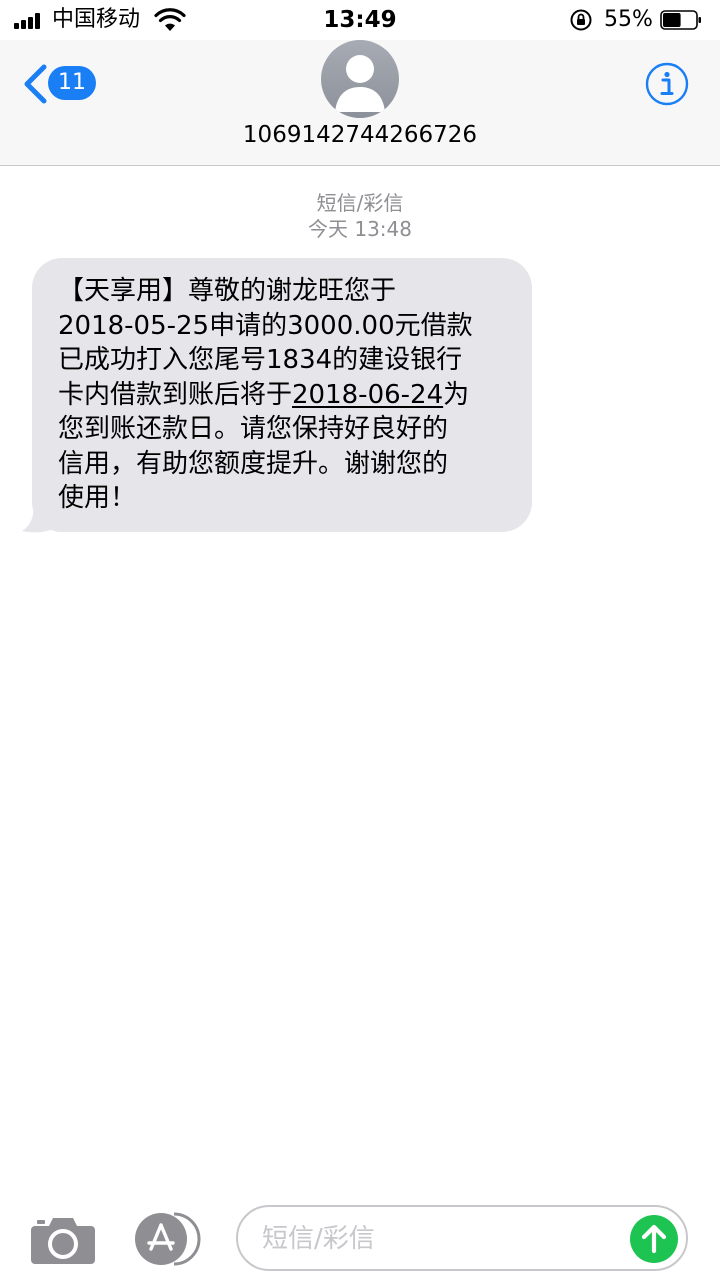 This screenshot has width=720, height=1280. Describe the element at coordinates (456, 394) in the screenshot. I see `message-line: 为` at that location.